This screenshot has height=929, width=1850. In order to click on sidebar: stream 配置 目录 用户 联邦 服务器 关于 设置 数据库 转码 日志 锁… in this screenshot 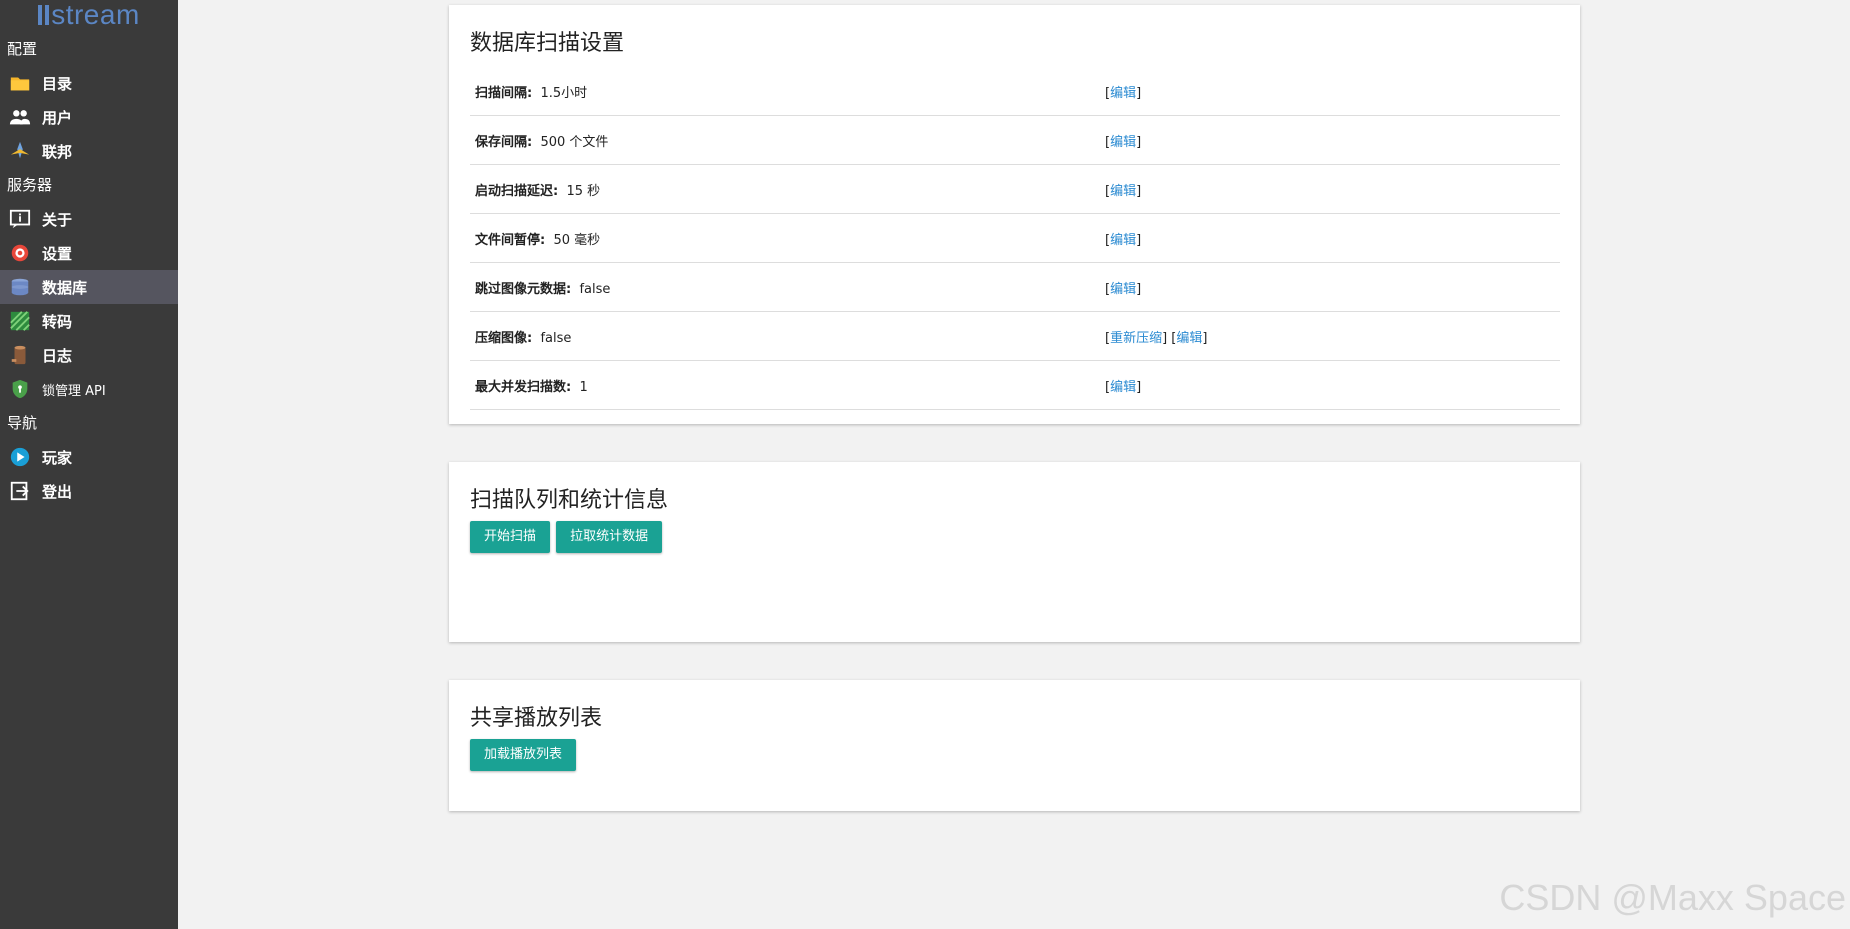, I will do `click(89, 464)`.